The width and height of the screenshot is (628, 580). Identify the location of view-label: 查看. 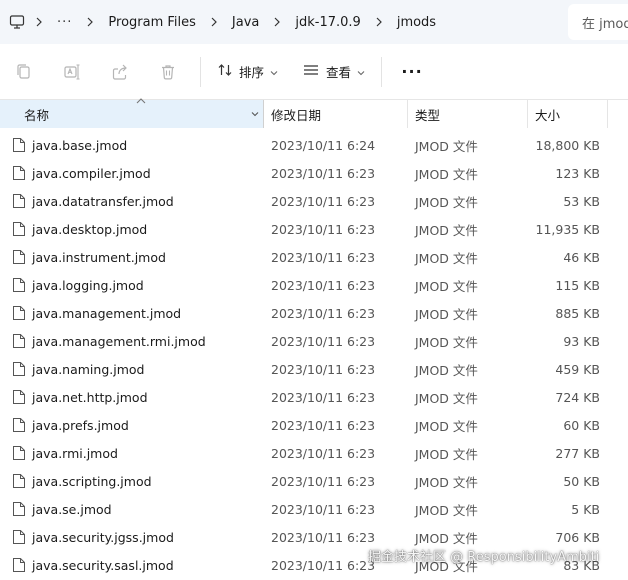
(339, 72).